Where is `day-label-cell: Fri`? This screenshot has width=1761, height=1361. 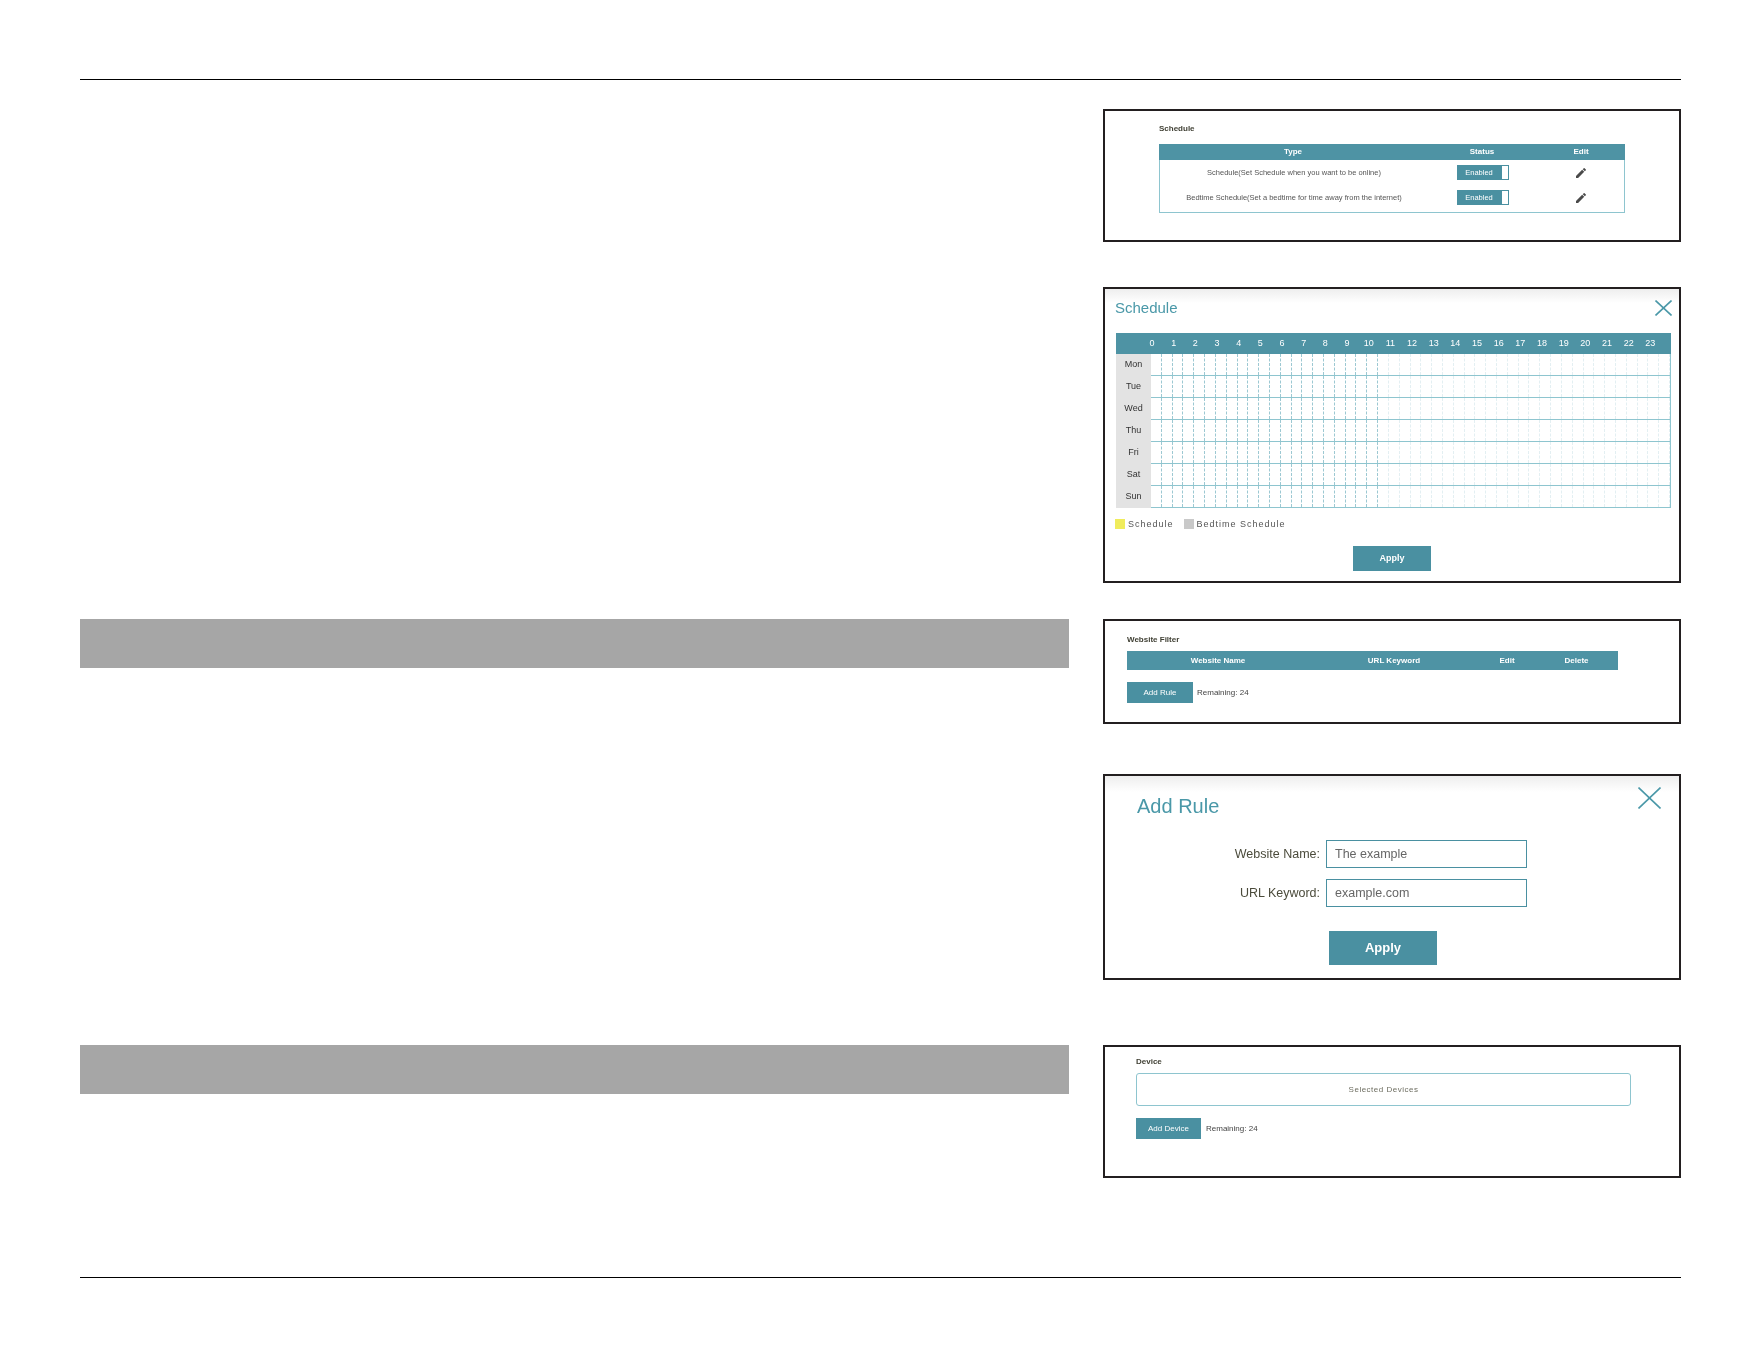 day-label-cell: Fri is located at coordinates (1133, 453).